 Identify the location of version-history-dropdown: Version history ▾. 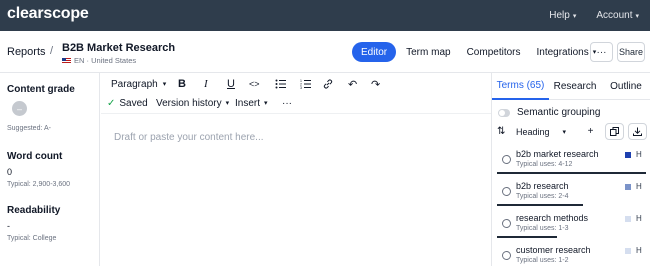
(192, 103).